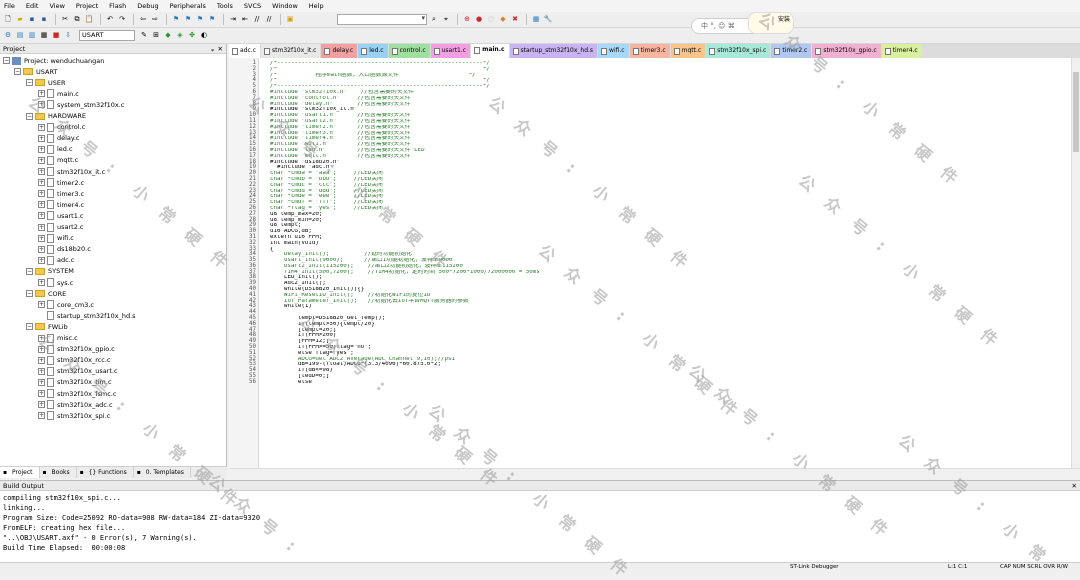 Image resolution: width=1080 pixels, height=580 pixels. Describe the element at coordinates (168, 36) in the screenshot. I see `manage-components-icon: ◆` at that location.